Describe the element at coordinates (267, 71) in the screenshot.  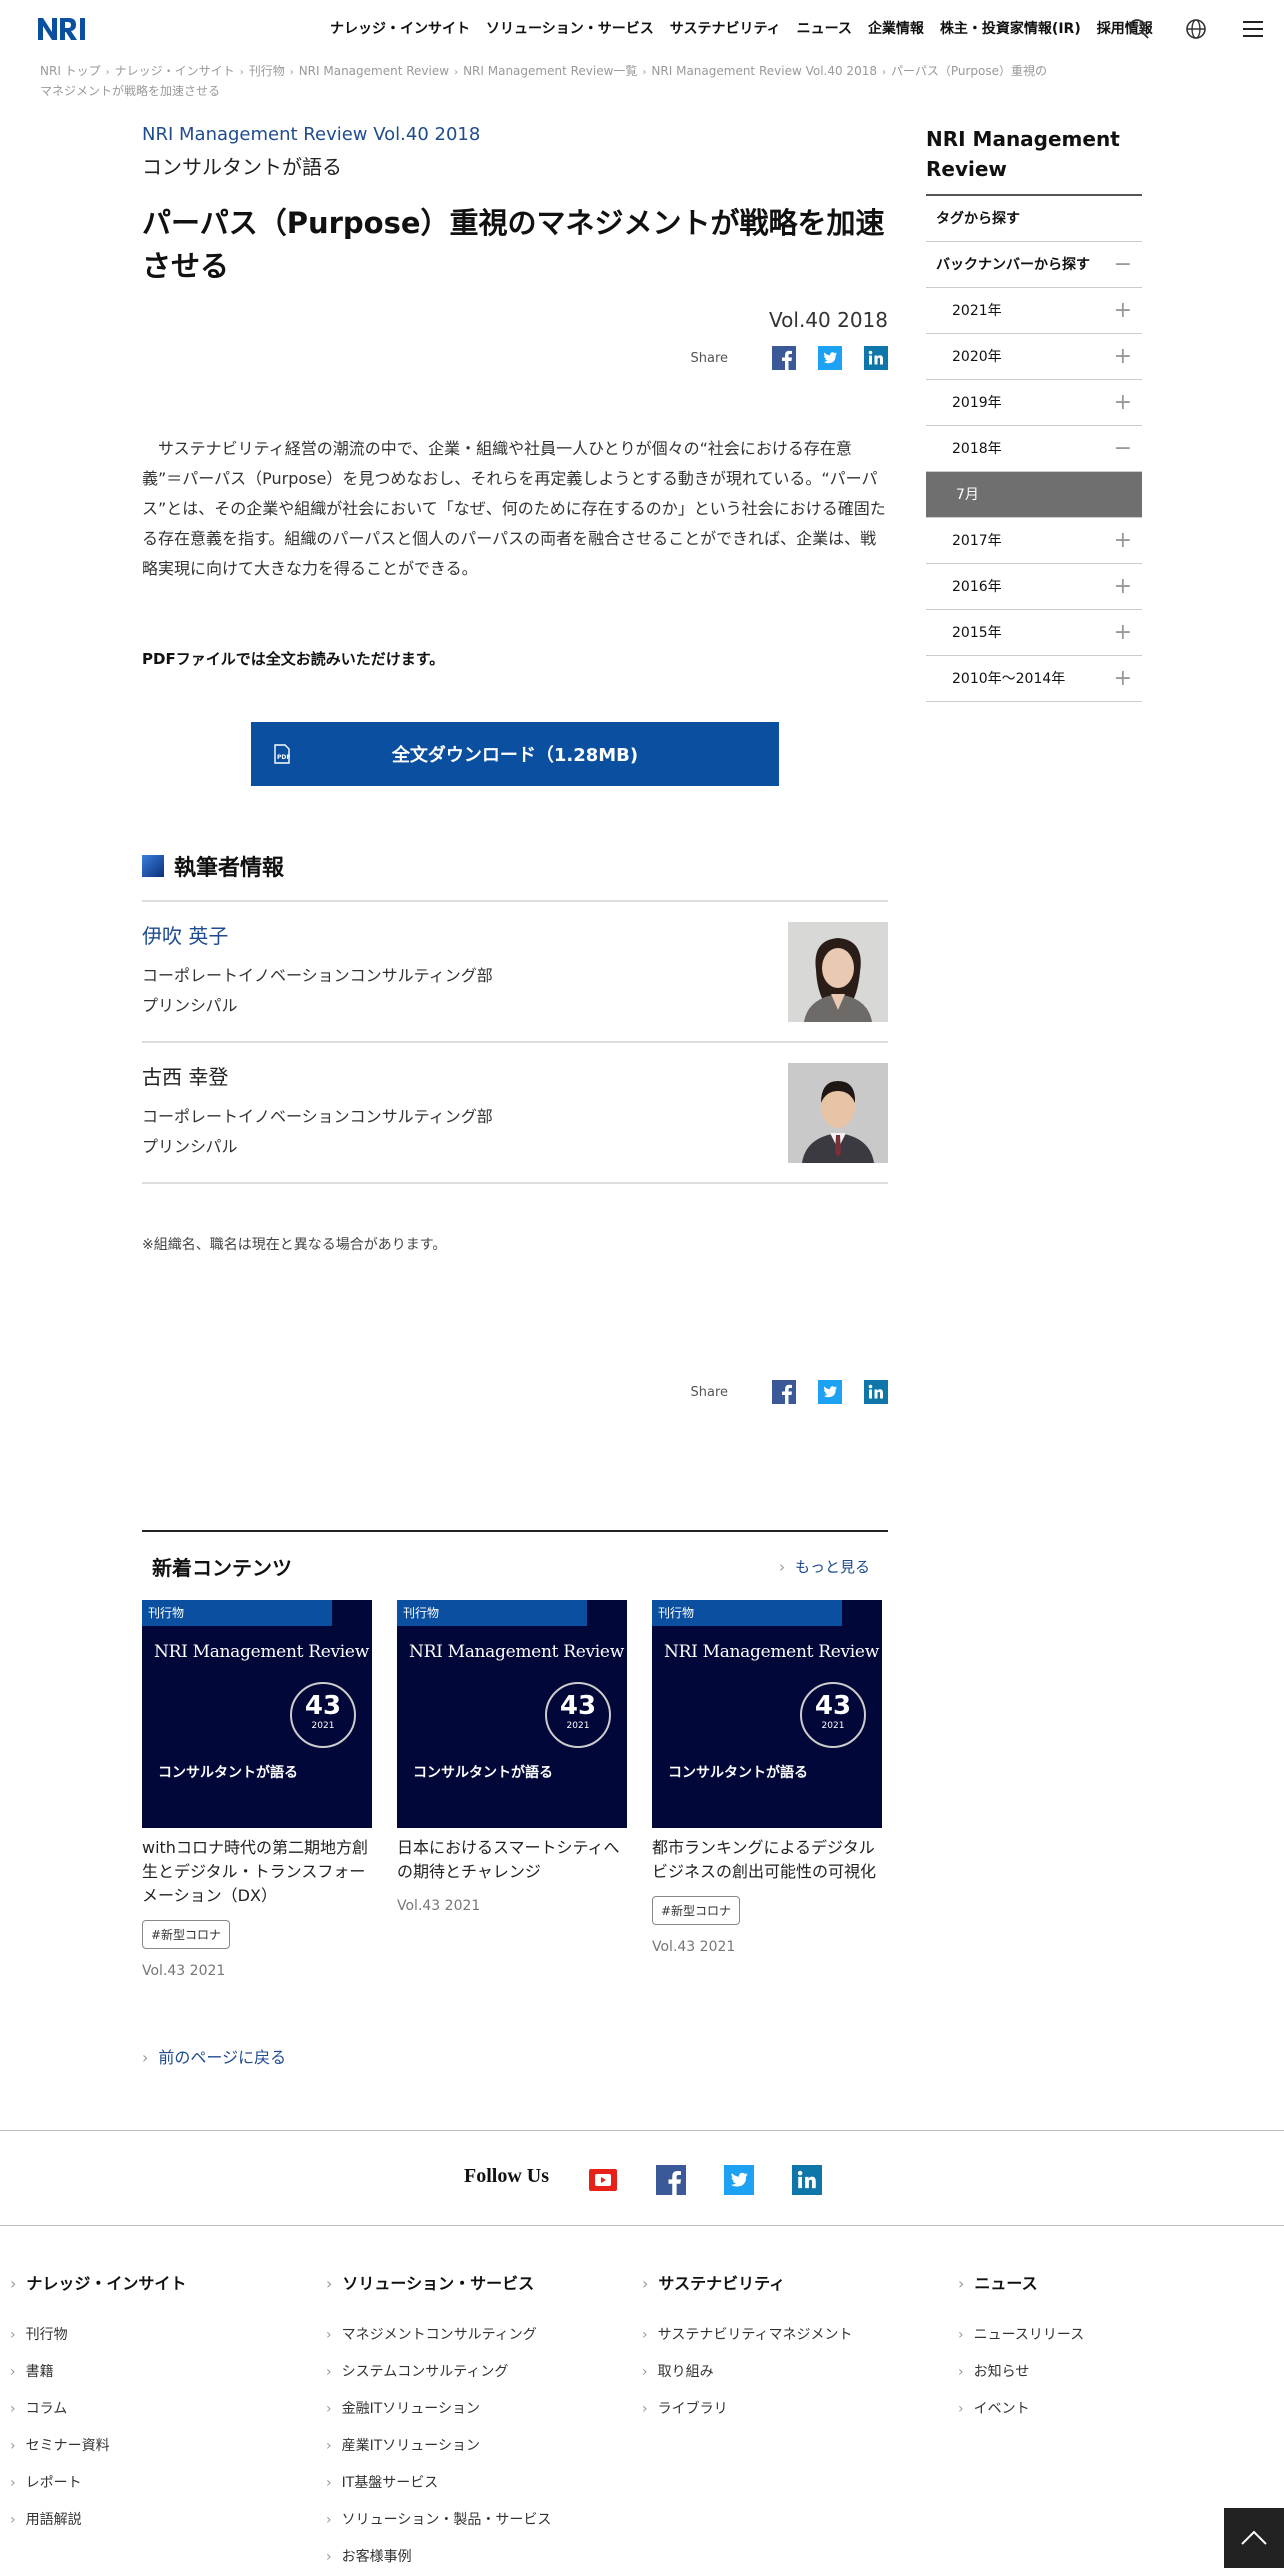
I see `breadcrumb-publications: 刊行物` at that location.